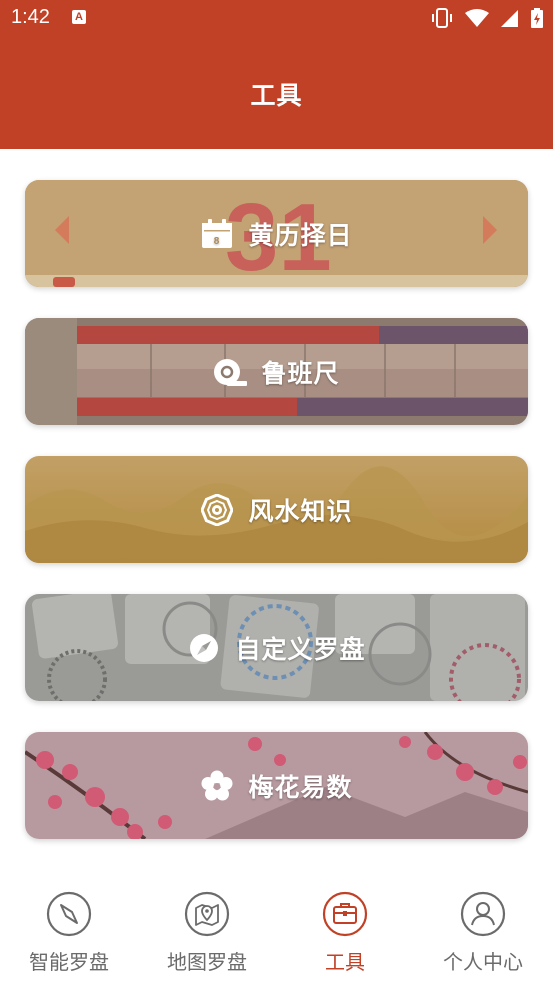 This screenshot has width=553, height=983. I want to click on nav-smart-compass: 智能罗盘, so click(69, 933).